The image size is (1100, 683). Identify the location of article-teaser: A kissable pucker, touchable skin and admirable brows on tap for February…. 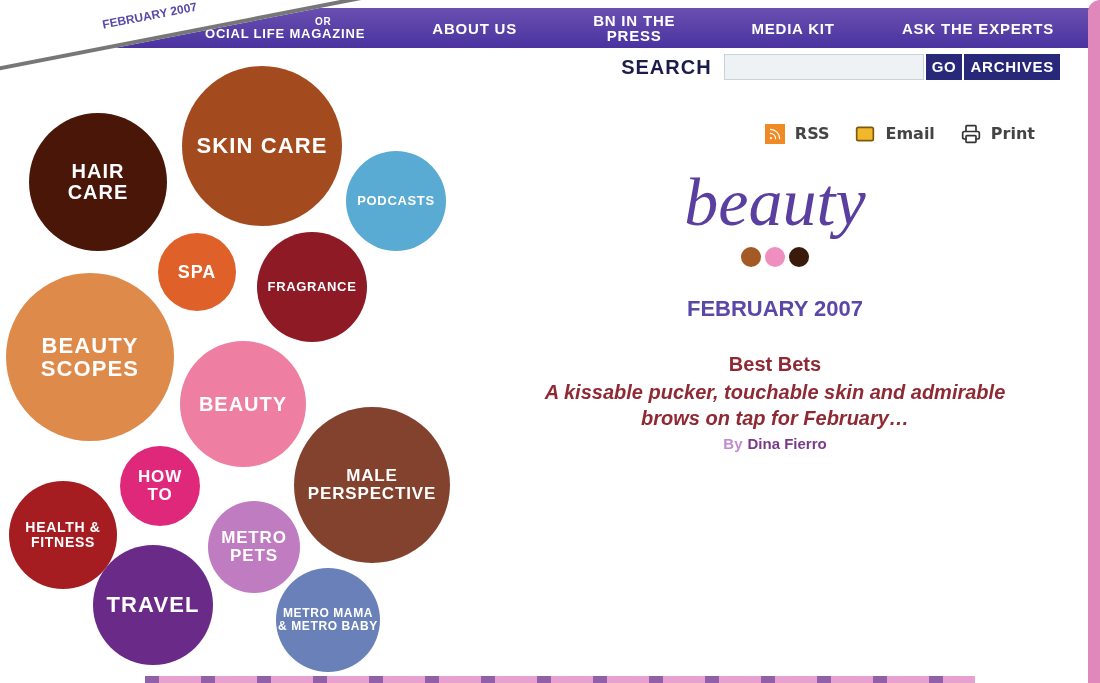
(775, 405).